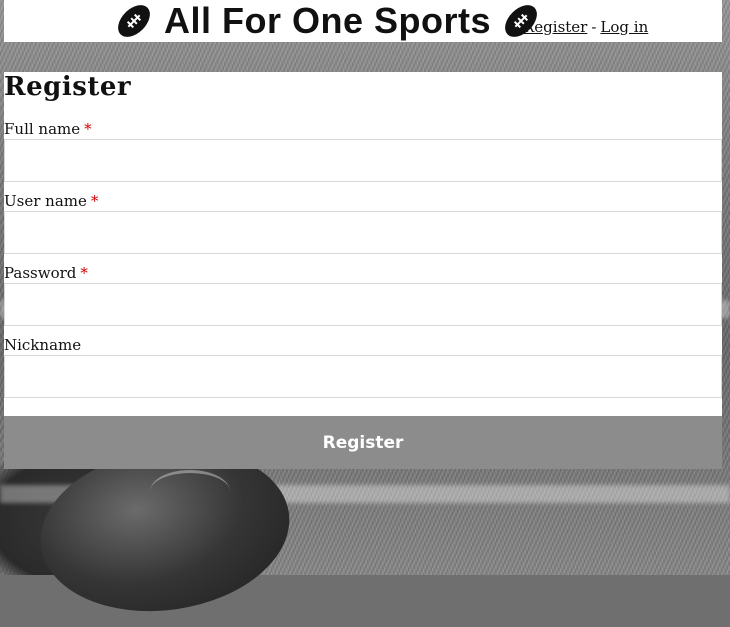 The width and height of the screenshot is (730, 627). I want to click on register-link: Register, so click(555, 27).